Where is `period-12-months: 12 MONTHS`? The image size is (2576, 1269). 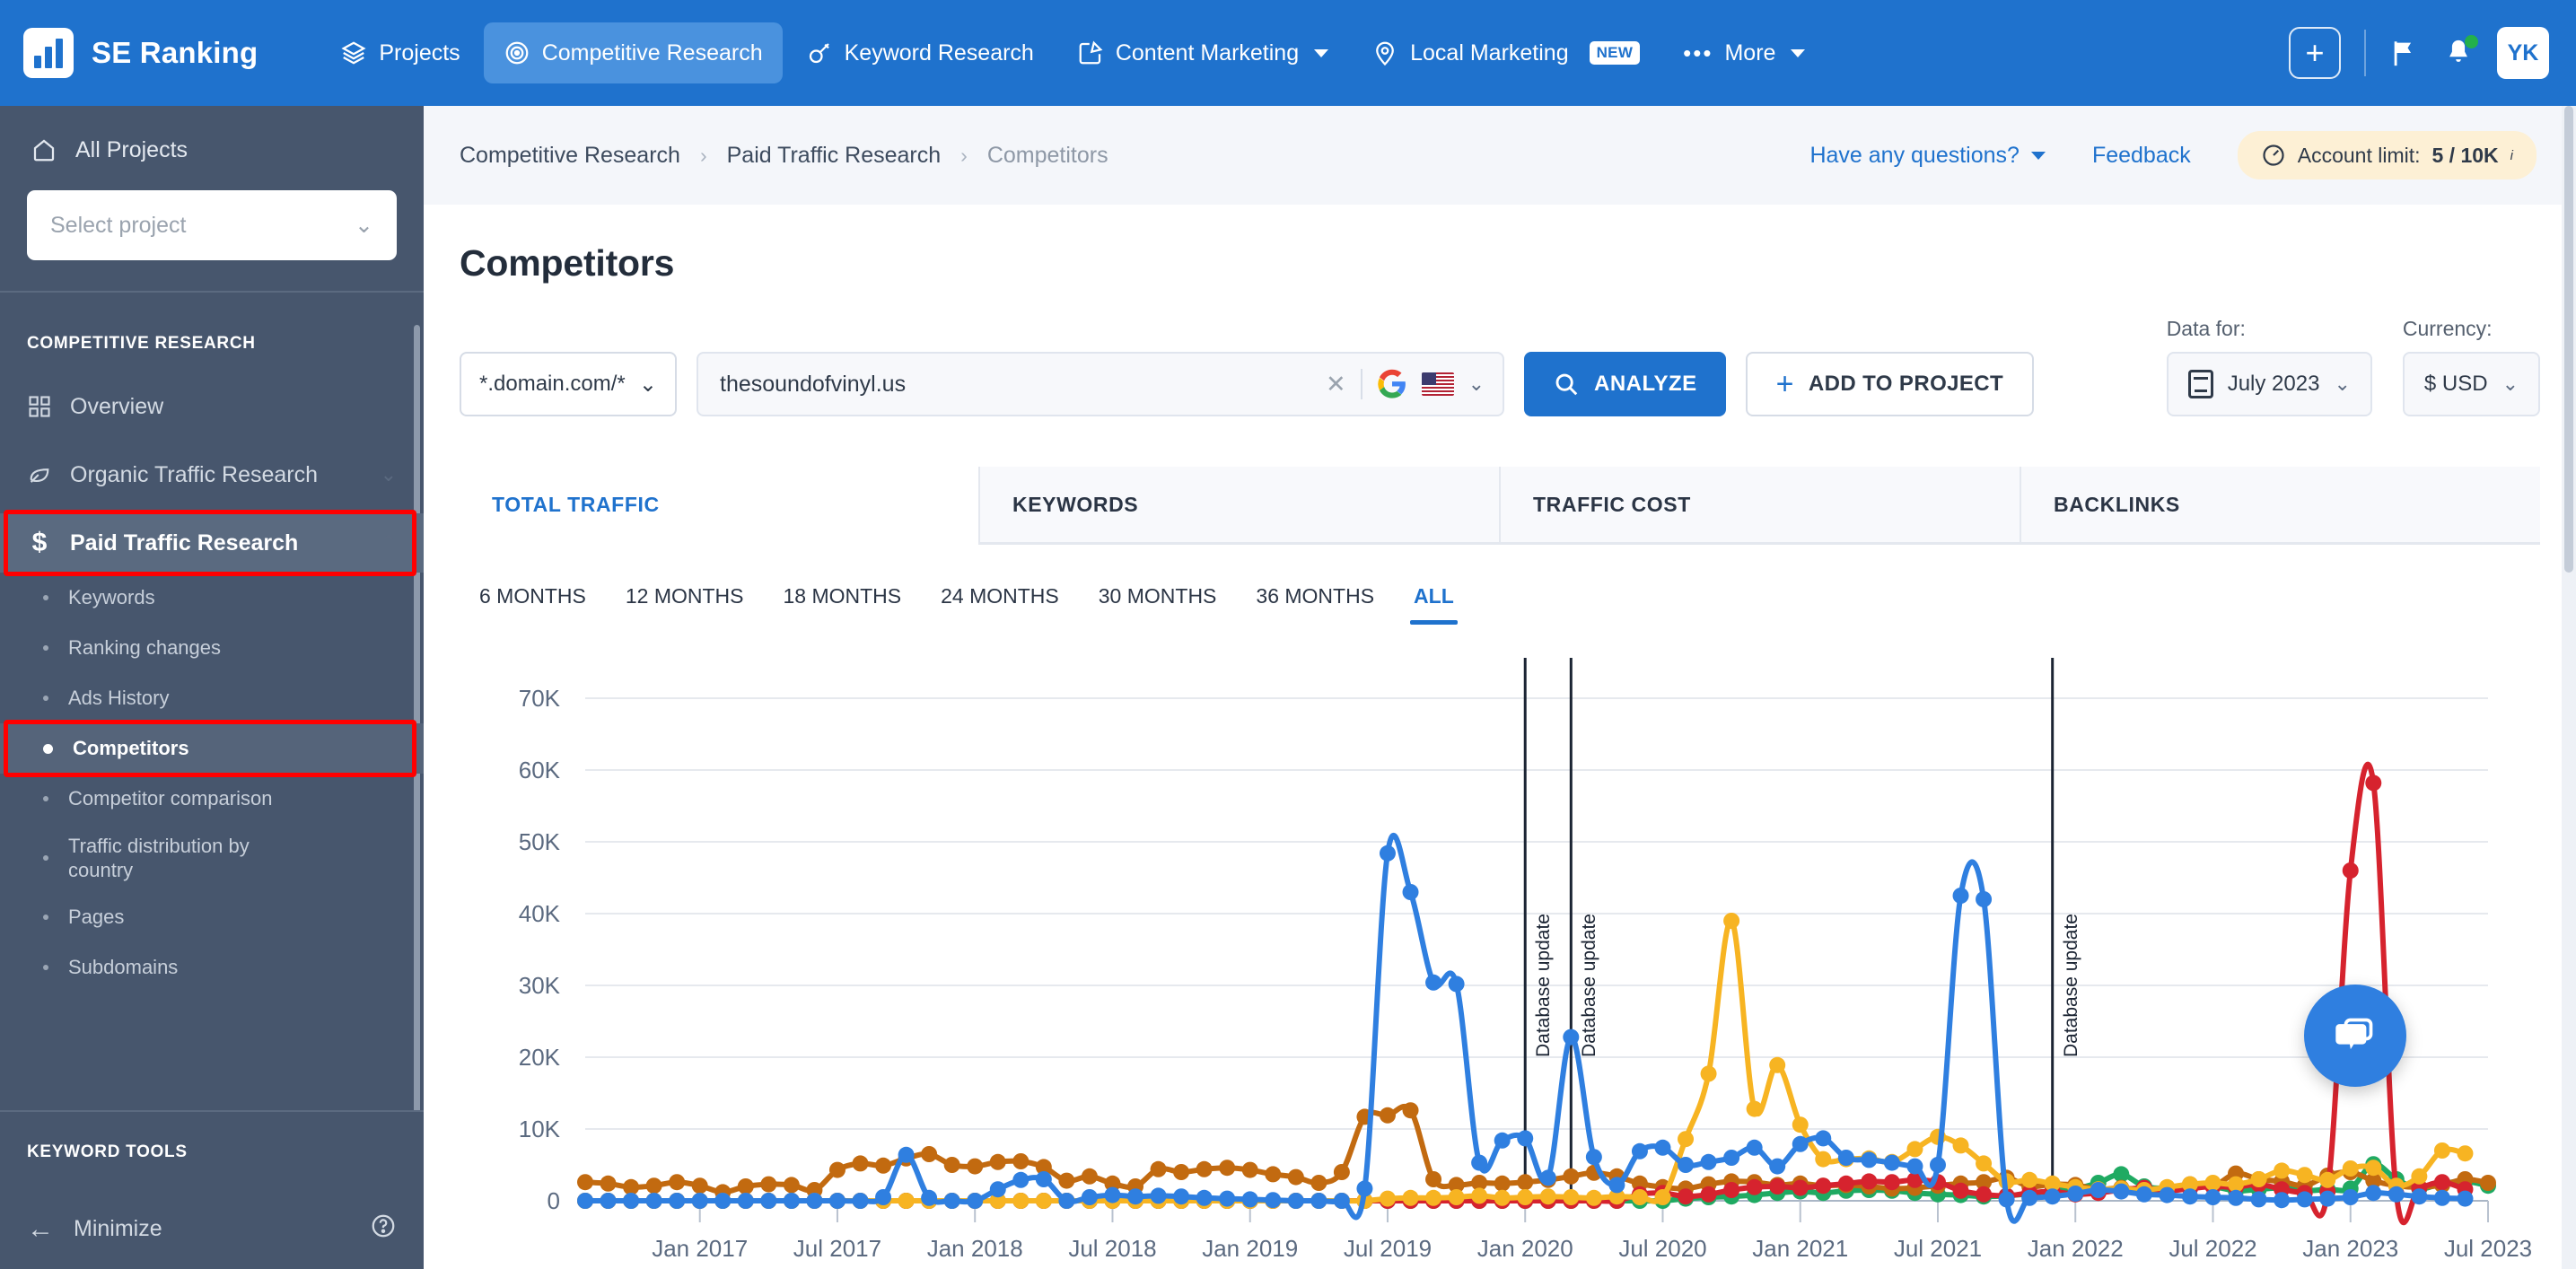
period-12-months: 12 MONTHS is located at coordinates (685, 598).